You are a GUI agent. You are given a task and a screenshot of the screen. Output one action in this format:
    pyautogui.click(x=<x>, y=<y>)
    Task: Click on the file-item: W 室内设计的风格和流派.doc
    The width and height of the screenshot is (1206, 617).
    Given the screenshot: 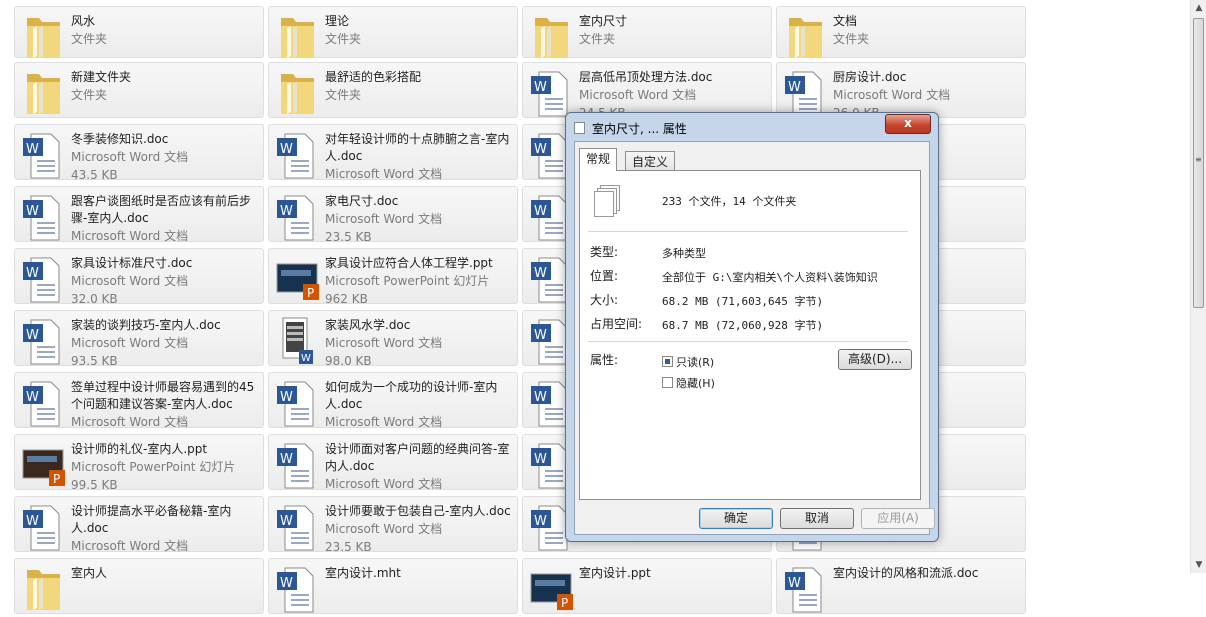 What is the action you would take?
    pyautogui.click(x=901, y=586)
    